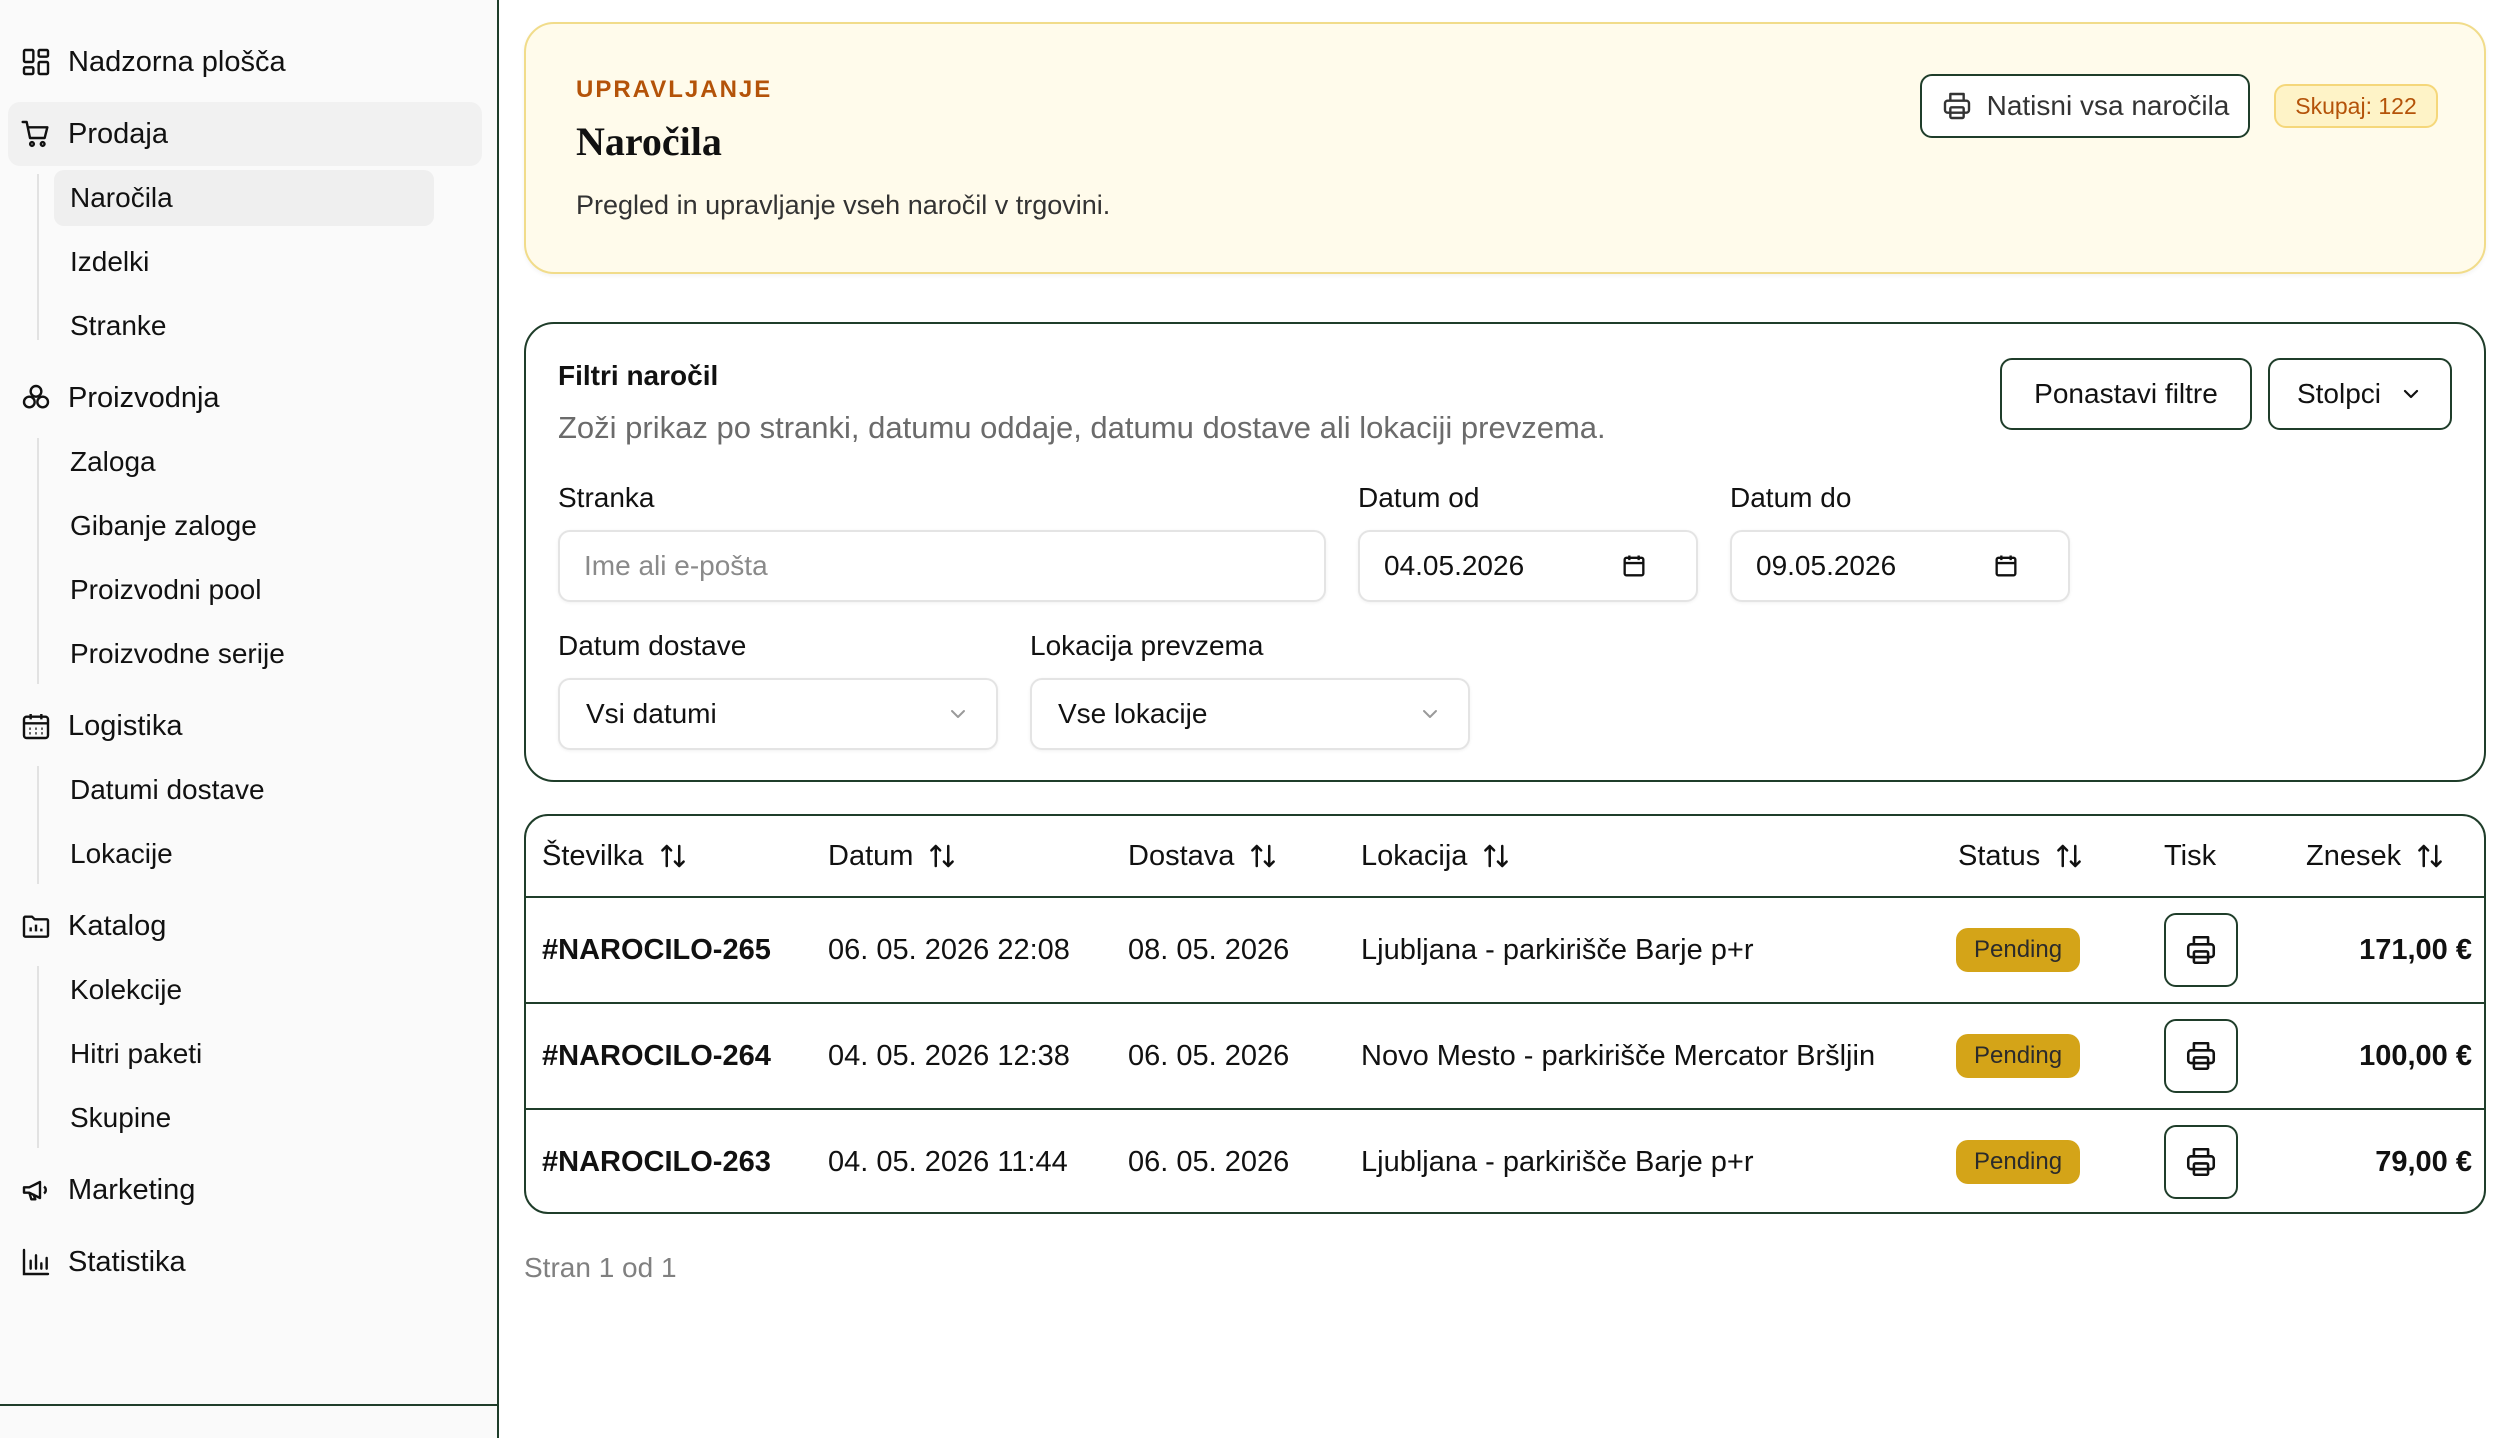 The width and height of the screenshot is (2510, 1438). I want to click on customer-search-input, so click(942, 566).